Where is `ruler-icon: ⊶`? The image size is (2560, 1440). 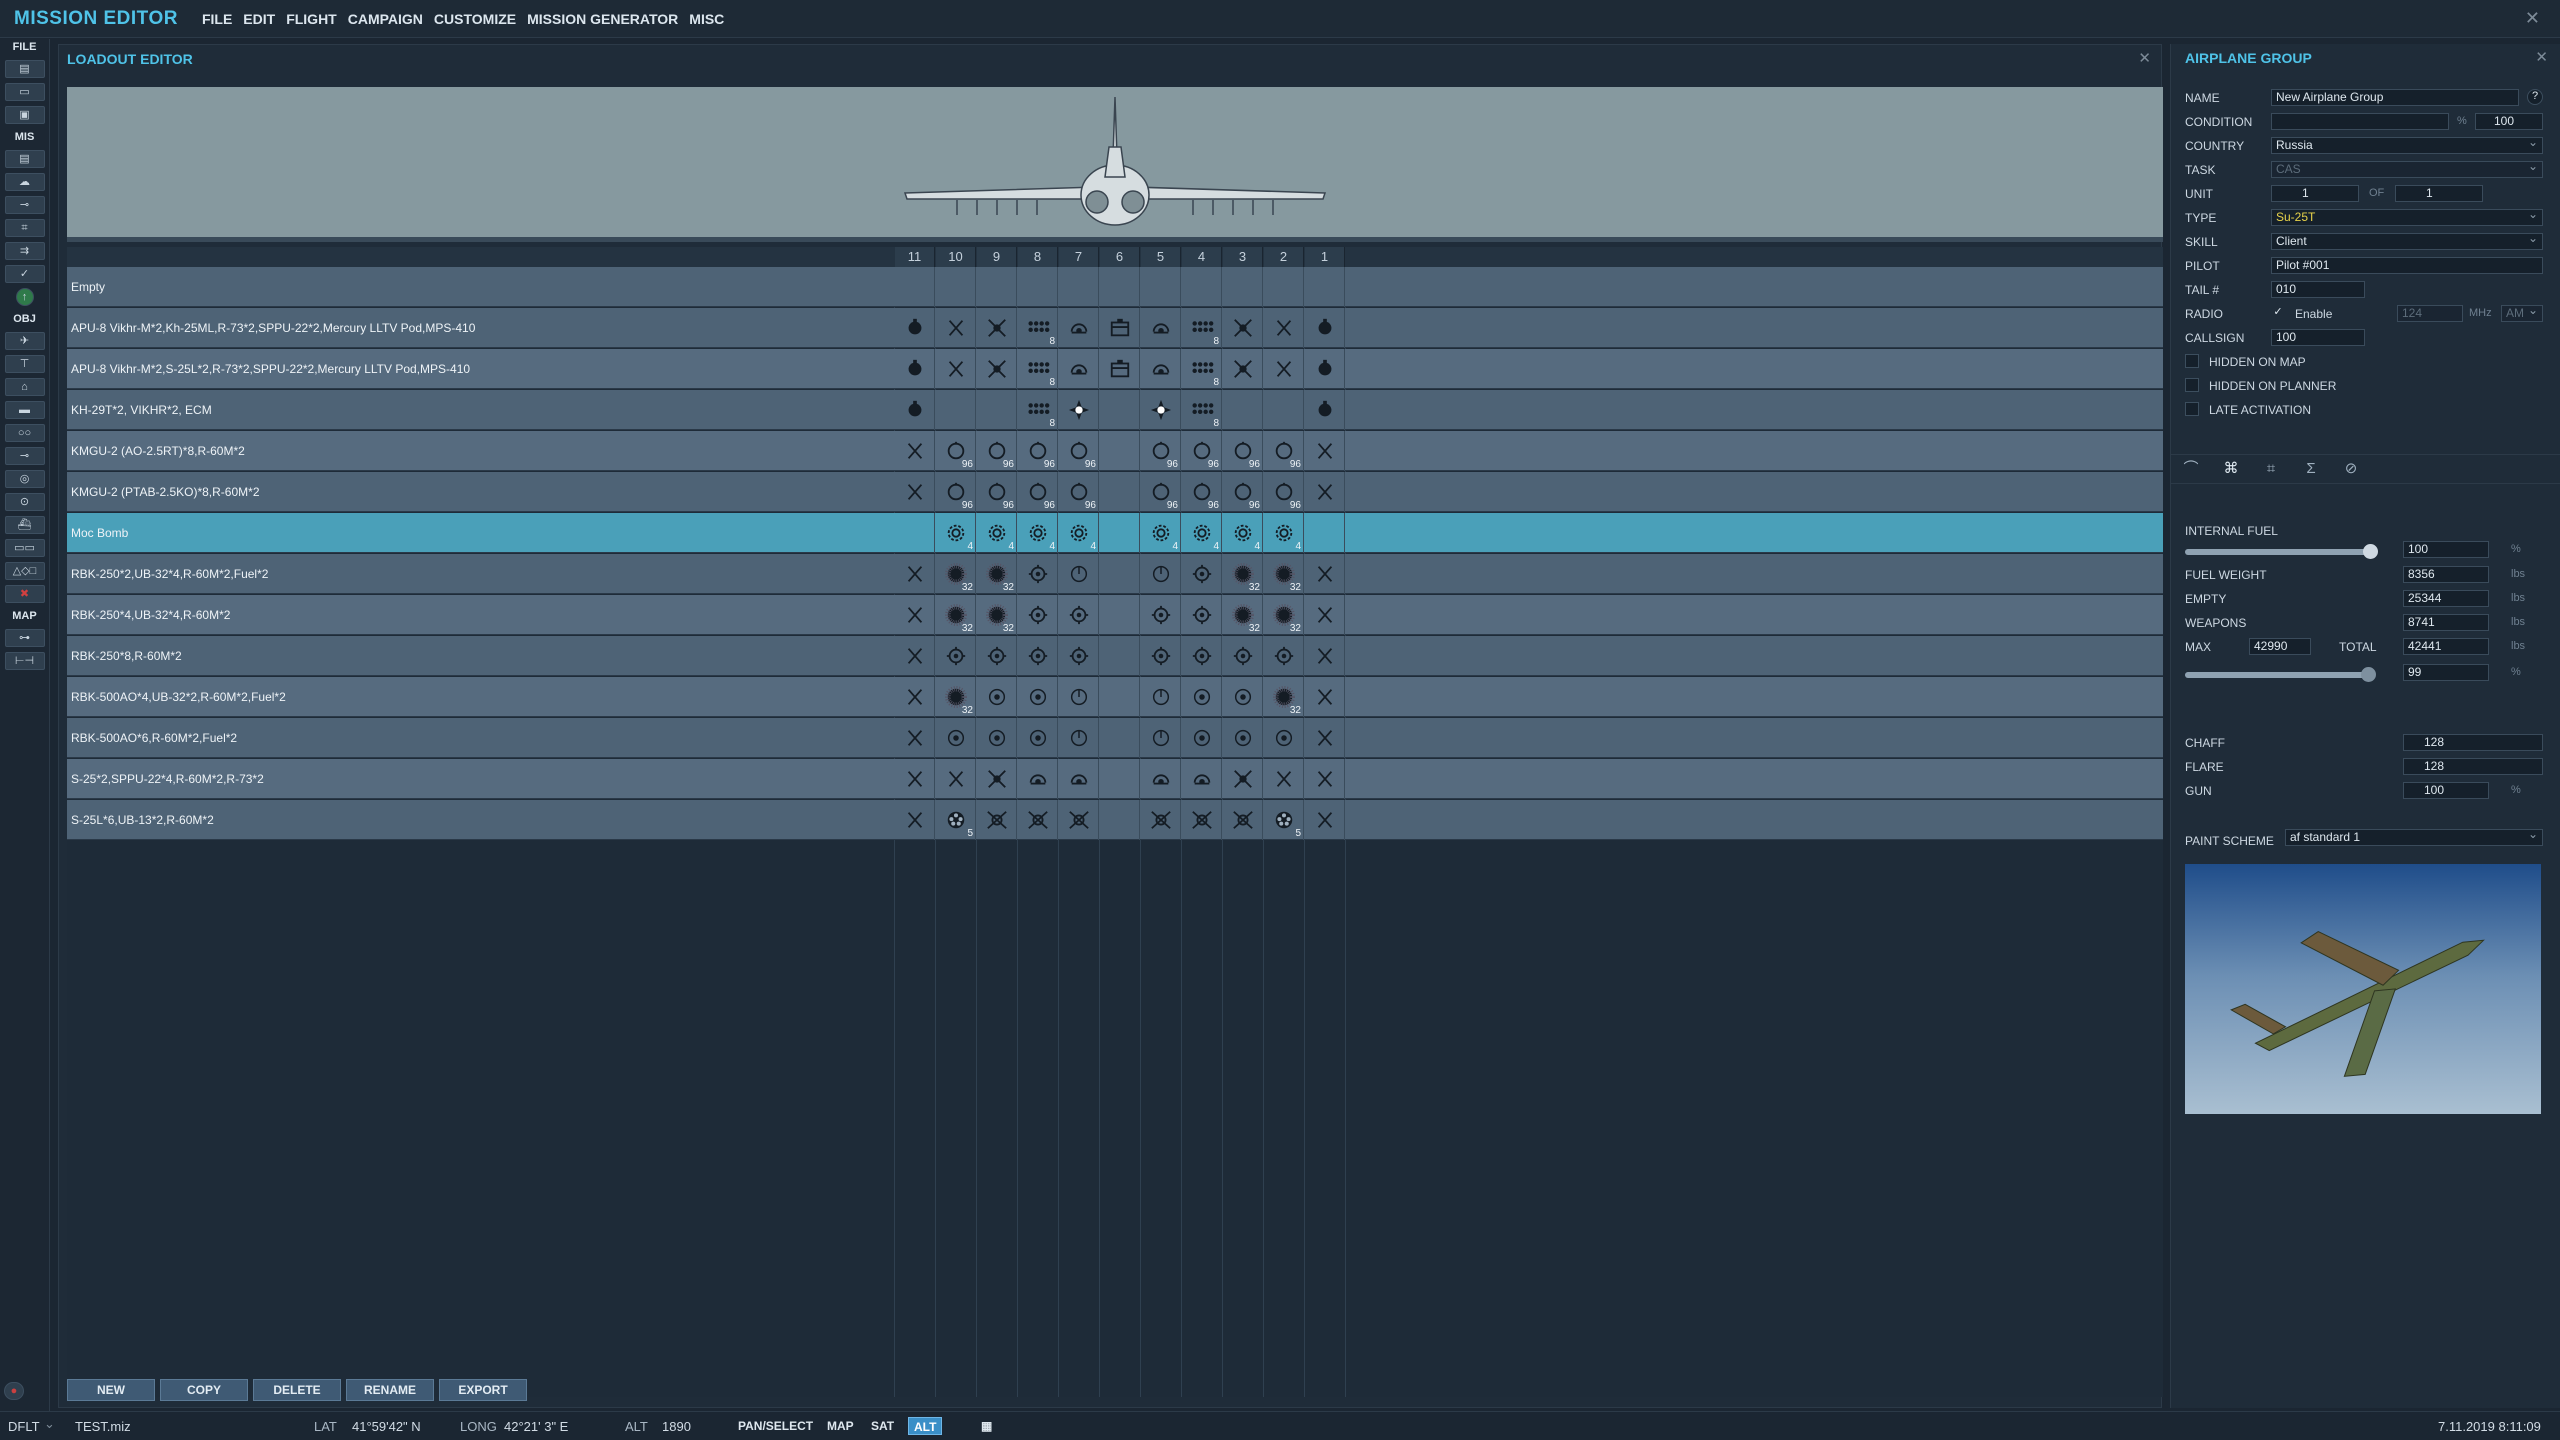
ruler-icon: ⊶ is located at coordinates (24, 638).